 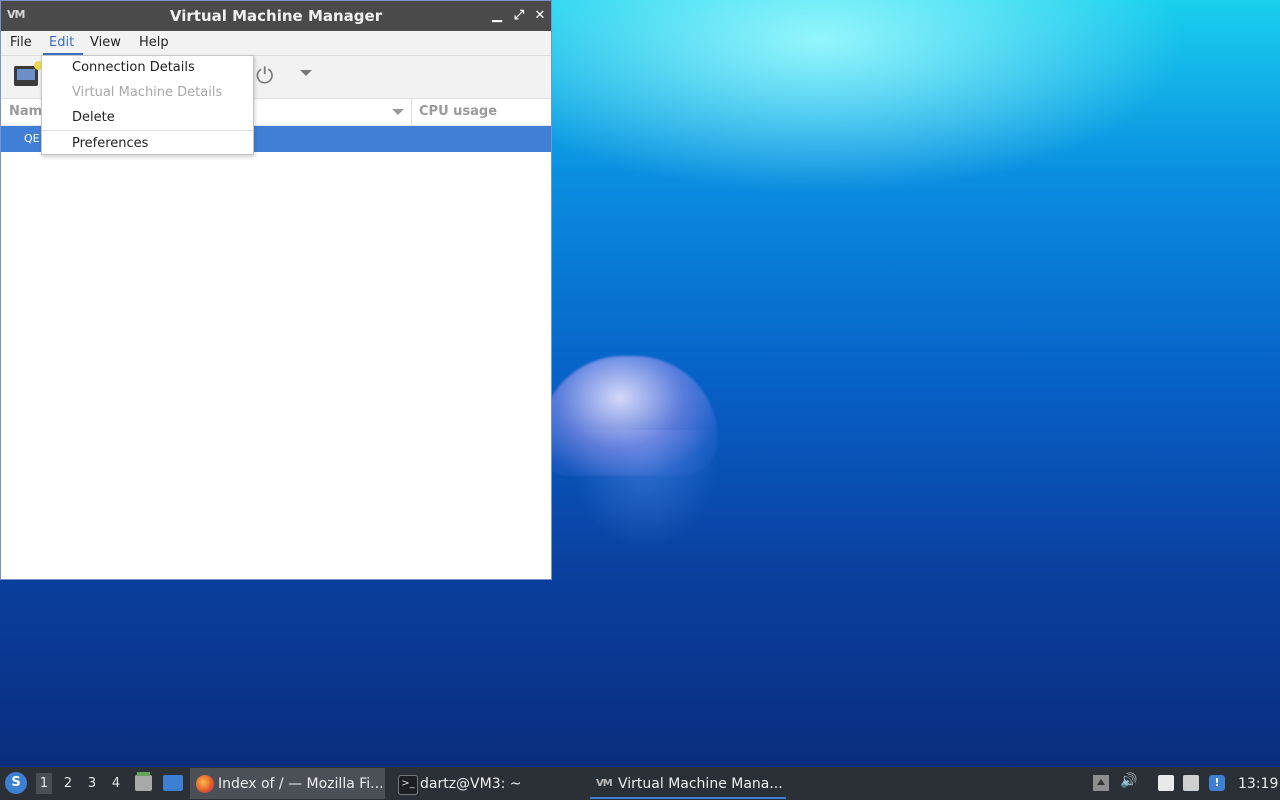 What do you see at coordinates (110, 143) in the screenshot?
I see `menu-item-preferences: Preferences` at bounding box center [110, 143].